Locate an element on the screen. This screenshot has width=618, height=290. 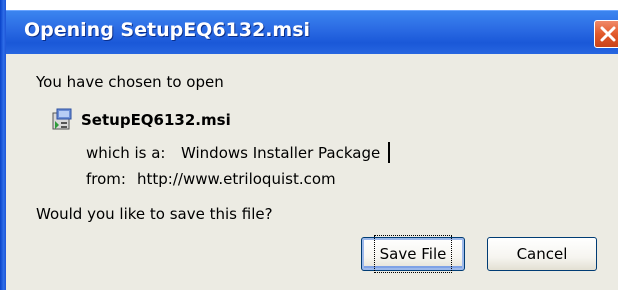
frame-top-strip is located at coordinates (309, 5).